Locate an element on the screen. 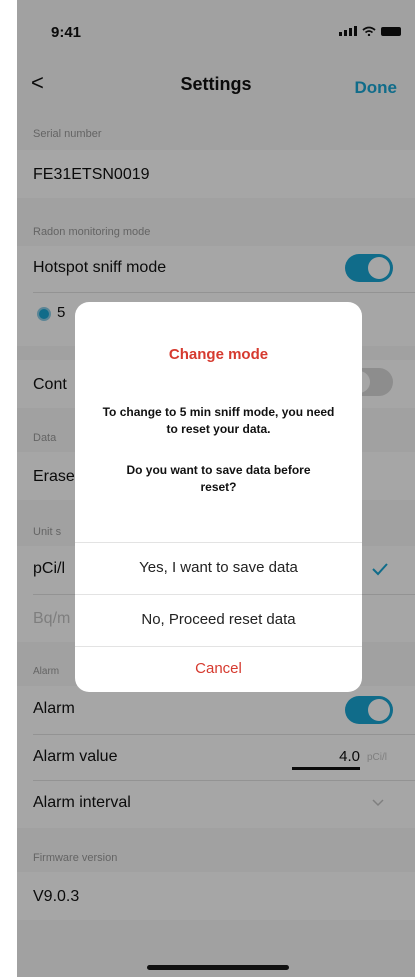 This screenshot has width=419, height=977. proceed-reset-button: No, Proceed reset data is located at coordinates (218, 619).